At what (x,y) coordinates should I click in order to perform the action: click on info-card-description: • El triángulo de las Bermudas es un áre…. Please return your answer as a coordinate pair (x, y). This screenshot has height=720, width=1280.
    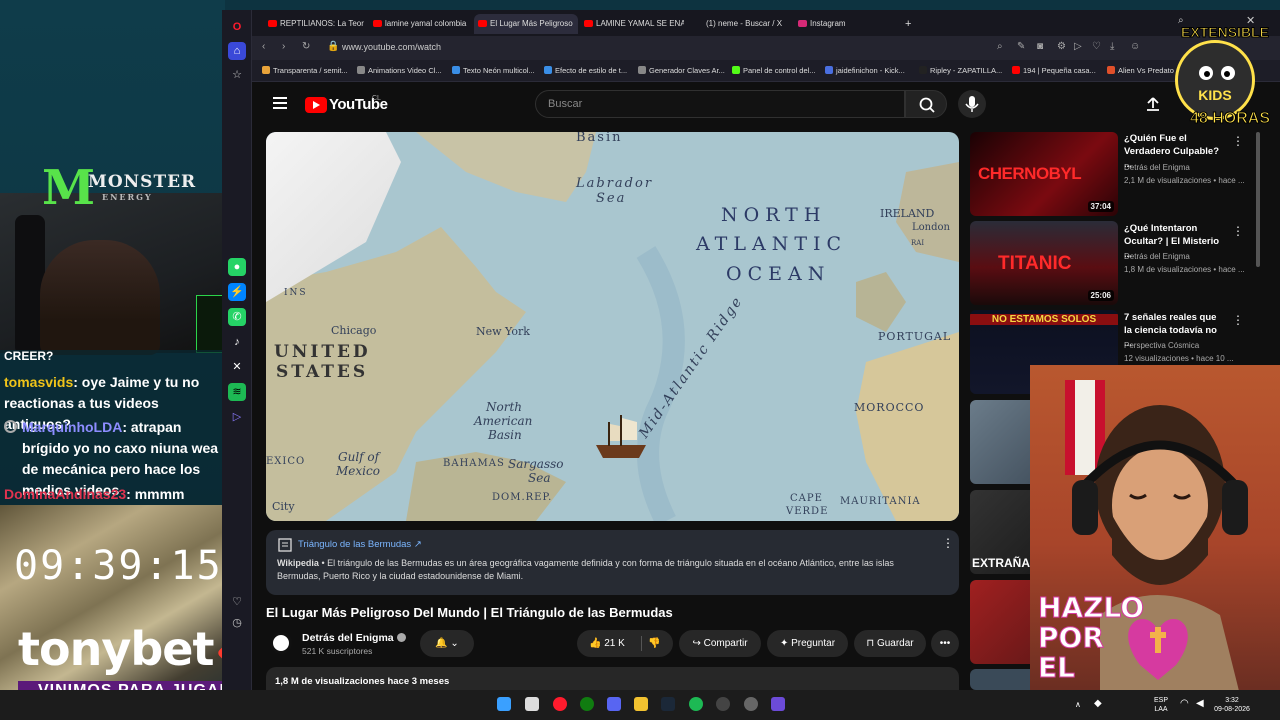
    Looking at the image, I should click on (585, 569).